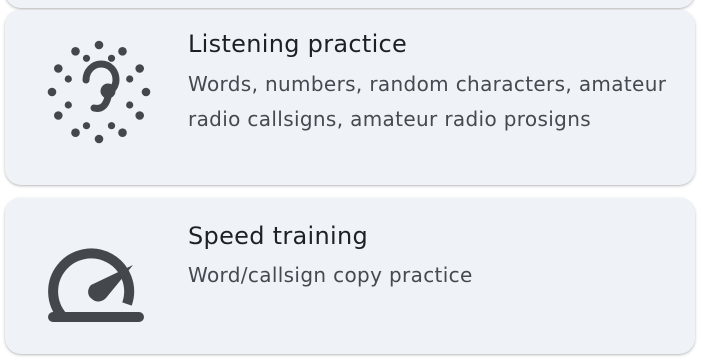 This screenshot has width=702, height=362. Describe the element at coordinates (298, 44) in the screenshot. I see `card-title: Listening practice` at that location.